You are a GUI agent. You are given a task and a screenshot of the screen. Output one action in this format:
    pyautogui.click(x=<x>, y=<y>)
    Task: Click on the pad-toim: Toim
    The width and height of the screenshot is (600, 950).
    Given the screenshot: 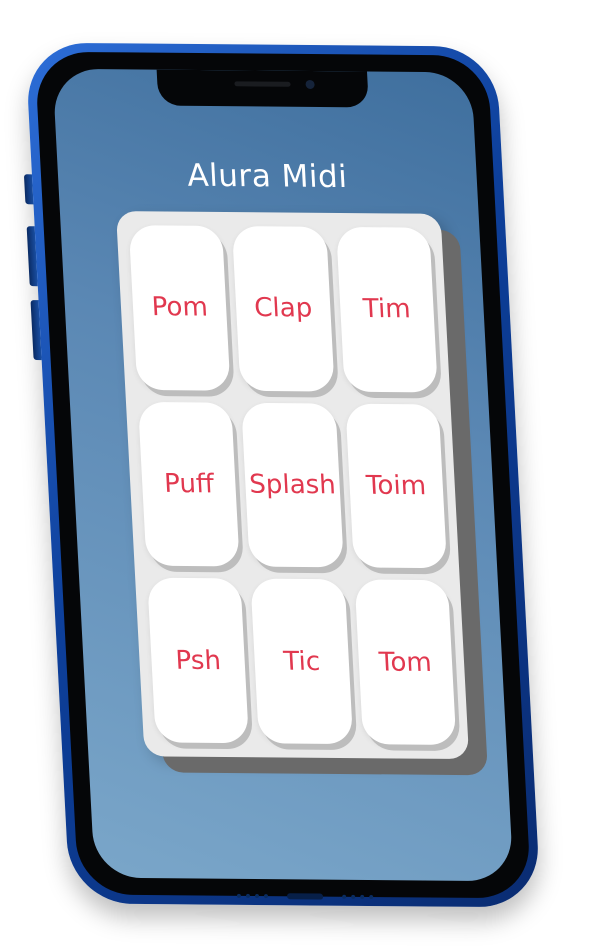 What is the action you would take?
    pyautogui.click(x=396, y=486)
    